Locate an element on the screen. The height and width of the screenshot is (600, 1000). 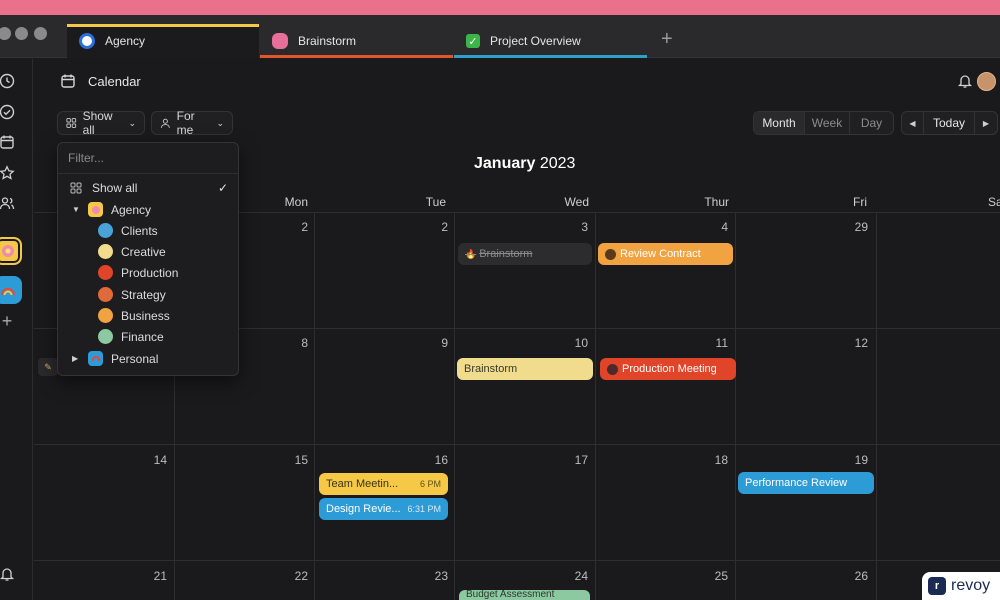
day-number: 11 is located at coordinates (713, 343).